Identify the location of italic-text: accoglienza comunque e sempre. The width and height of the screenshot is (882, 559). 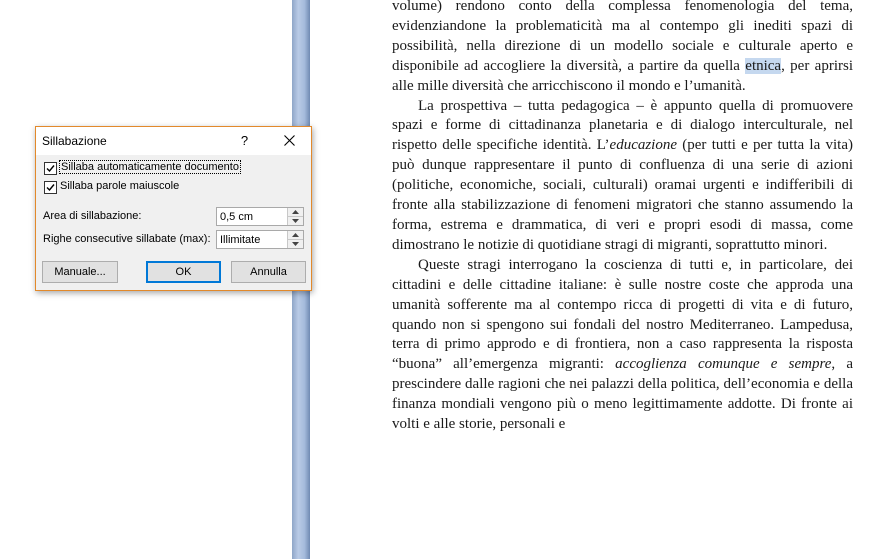
(723, 364).